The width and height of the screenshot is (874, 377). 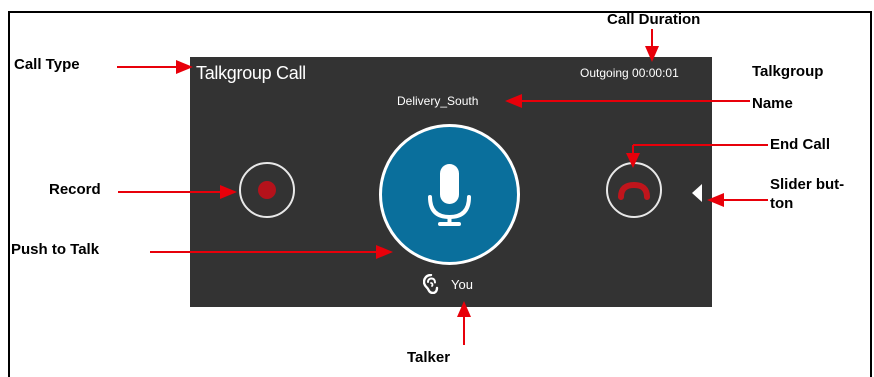 What do you see at coordinates (788, 71) in the screenshot?
I see `annotation-talkgroup: Talkgroup` at bounding box center [788, 71].